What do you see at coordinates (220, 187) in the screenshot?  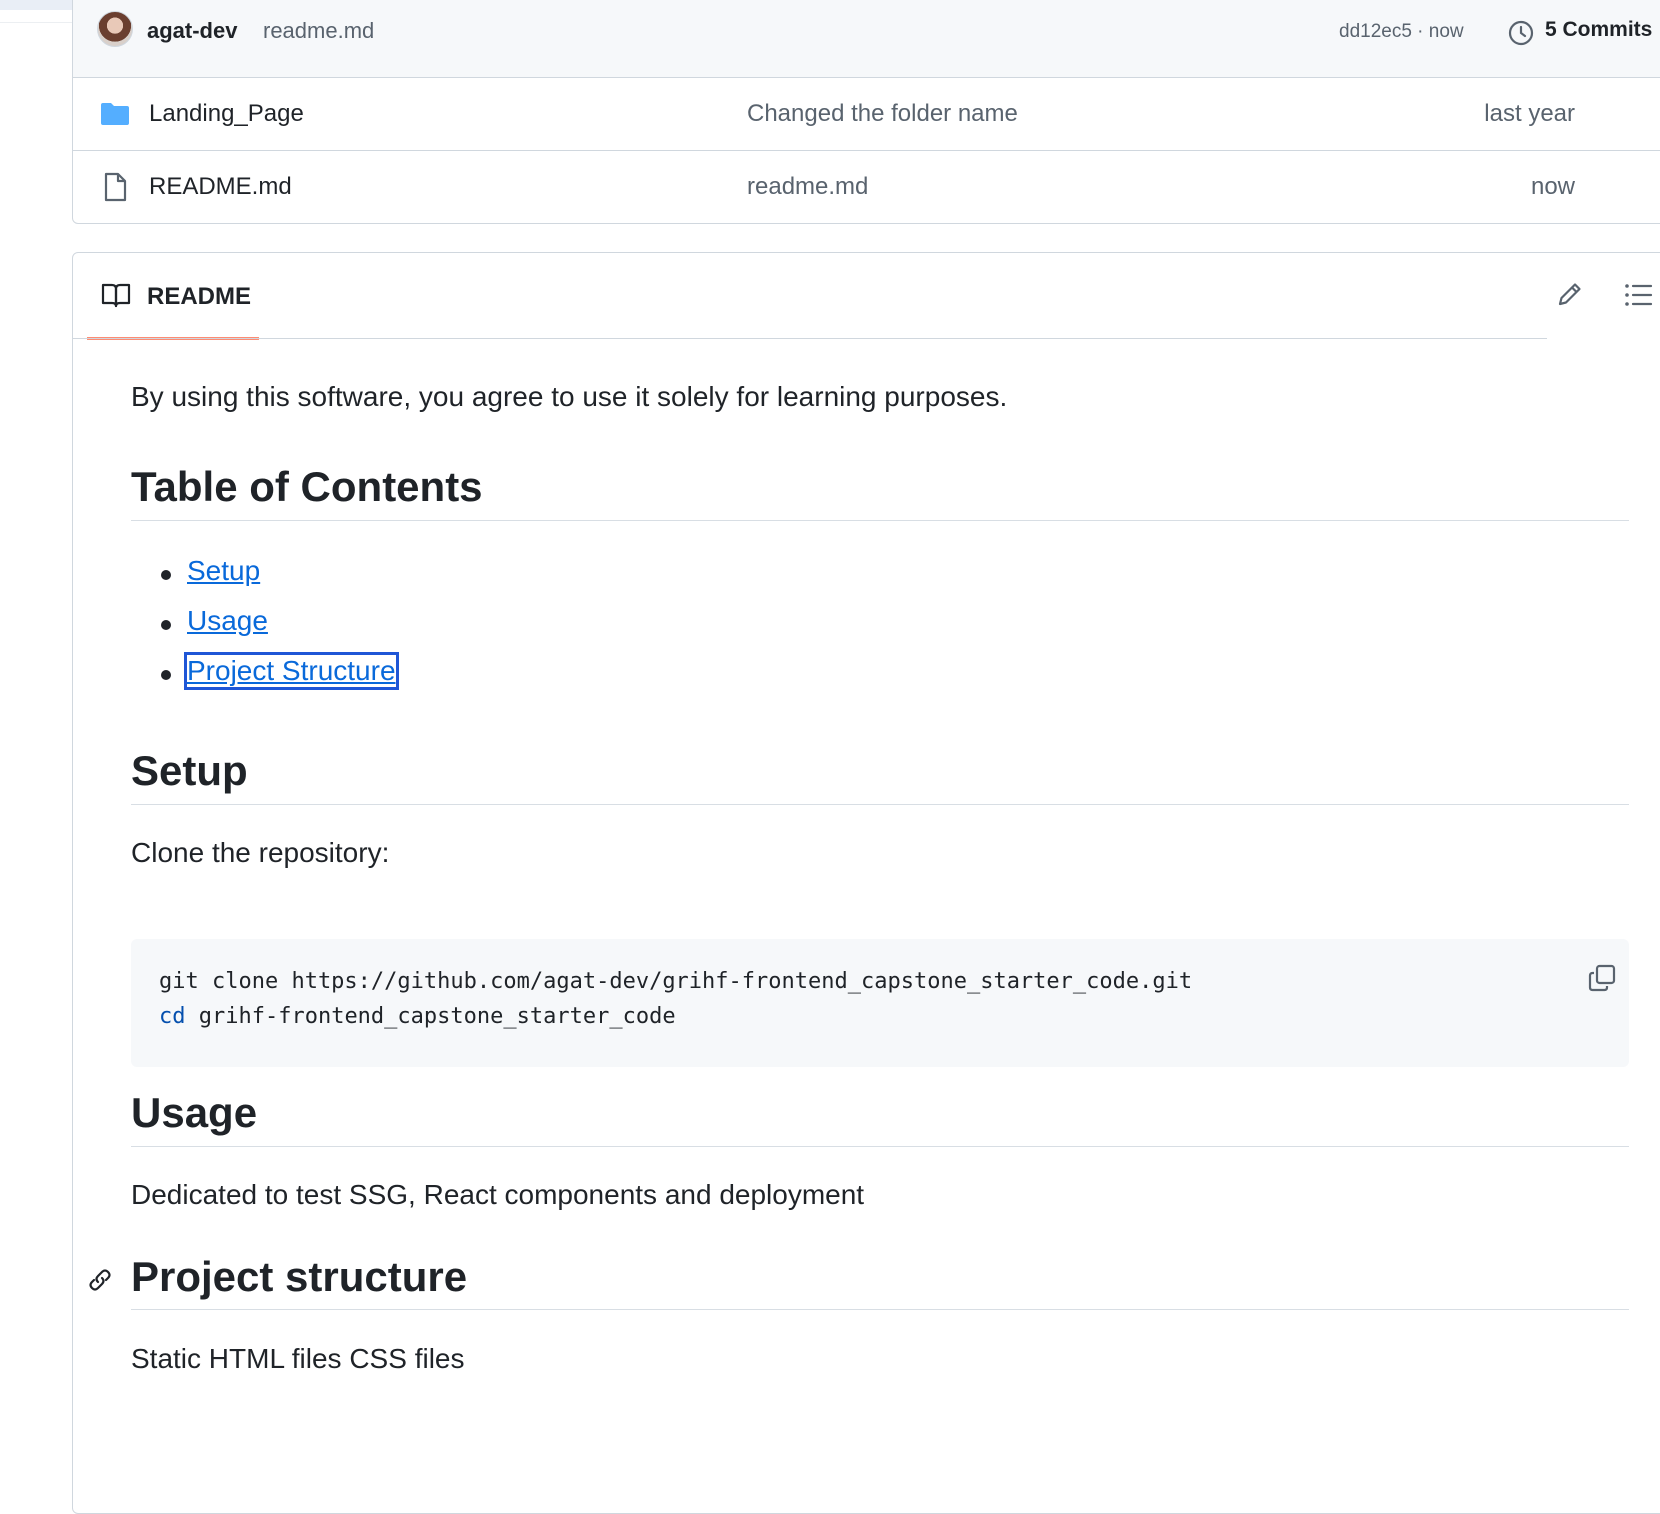 I see `file-name: README.md` at bounding box center [220, 187].